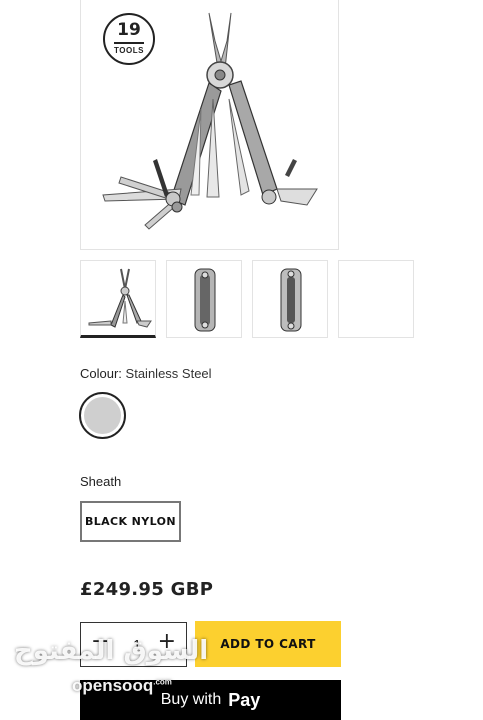 The height and width of the screenshot is (720, 483). I want to click on tools-count-badge: 19 TOOLS, so click(129, 39).